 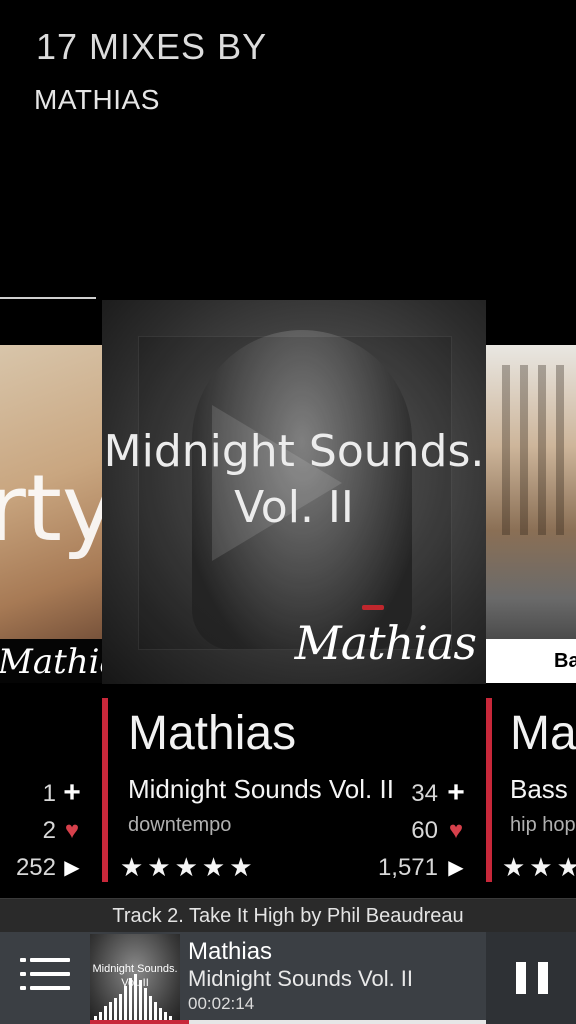 I want to click on prev-adds-count: 1, so click(x=49, y=793).